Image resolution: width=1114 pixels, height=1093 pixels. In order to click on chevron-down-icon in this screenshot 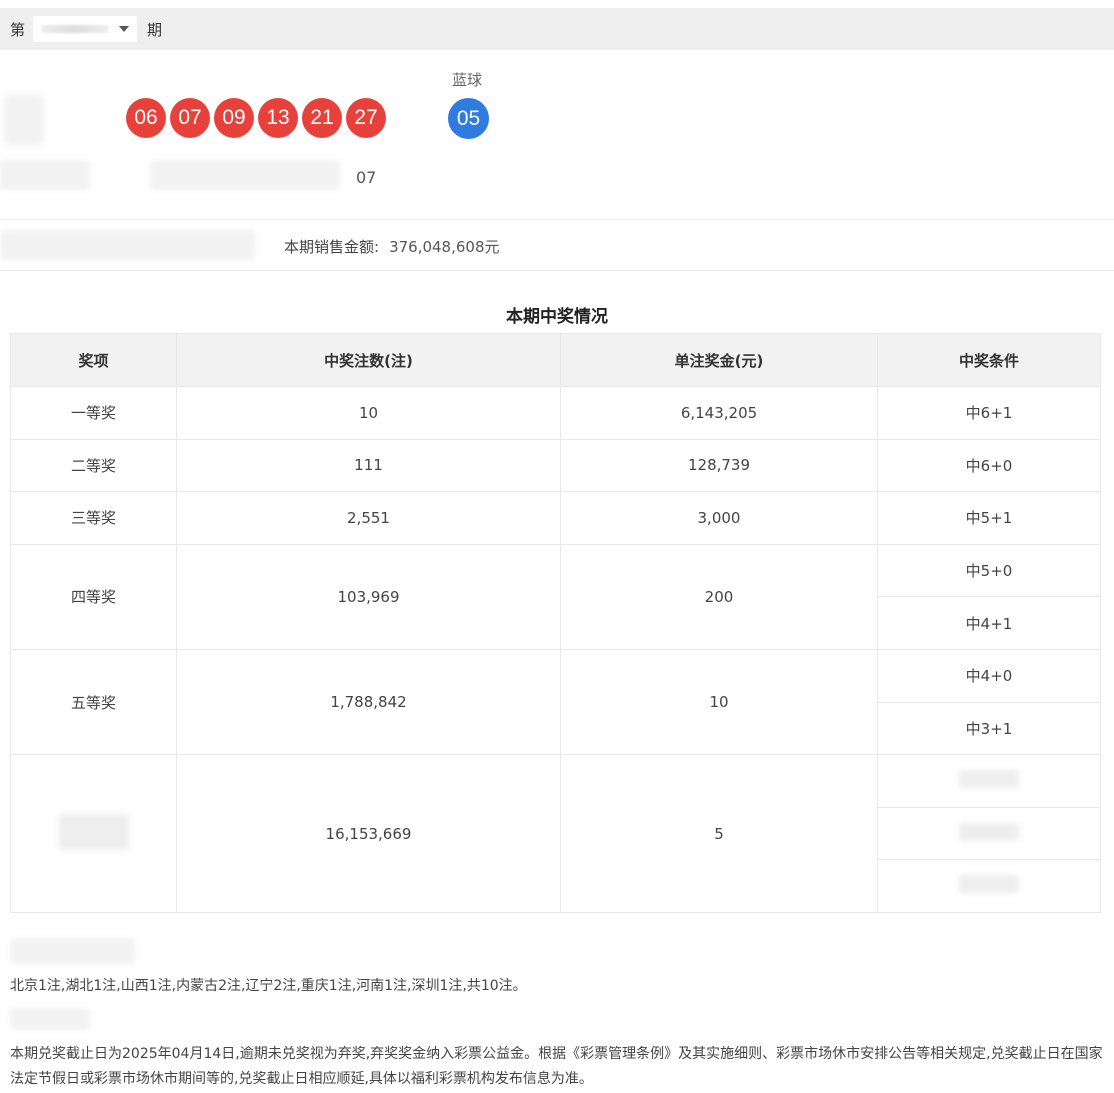, I will do `click(124, 29)`.